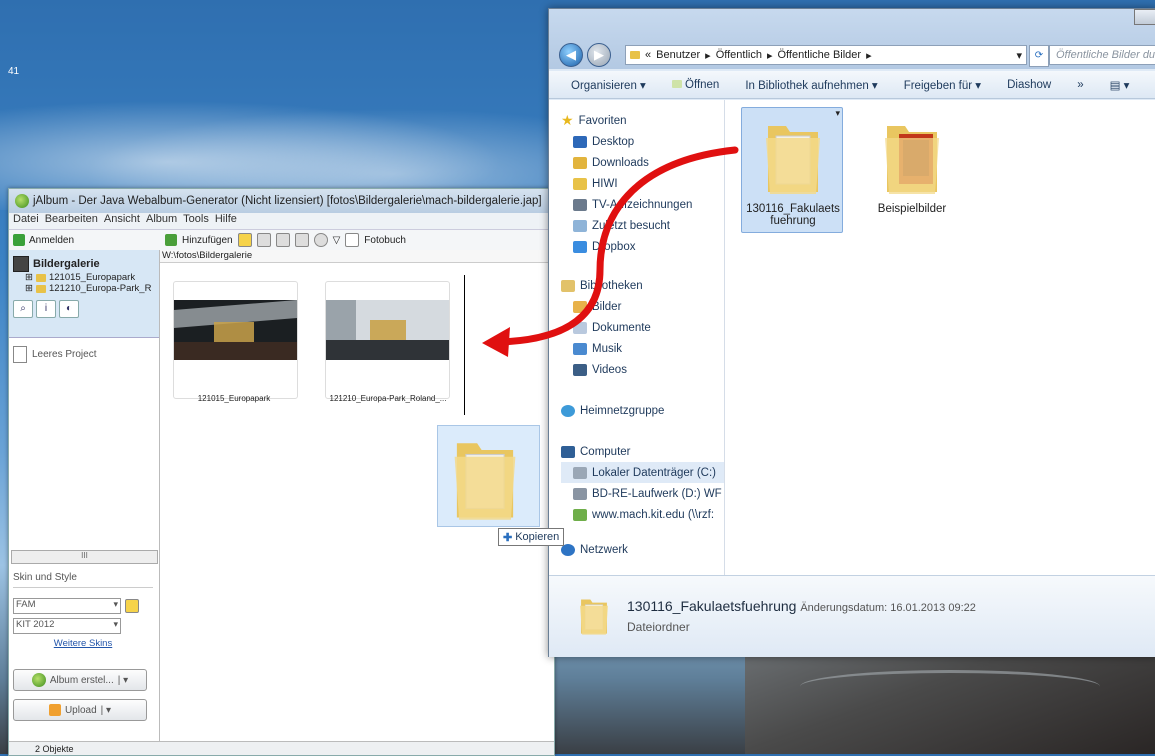 The image size is (1155, 756). Describe the element at coordinates (71, 221) in the screenshot. I see `menu-bearbeiten: Bearbeiten` at that location.